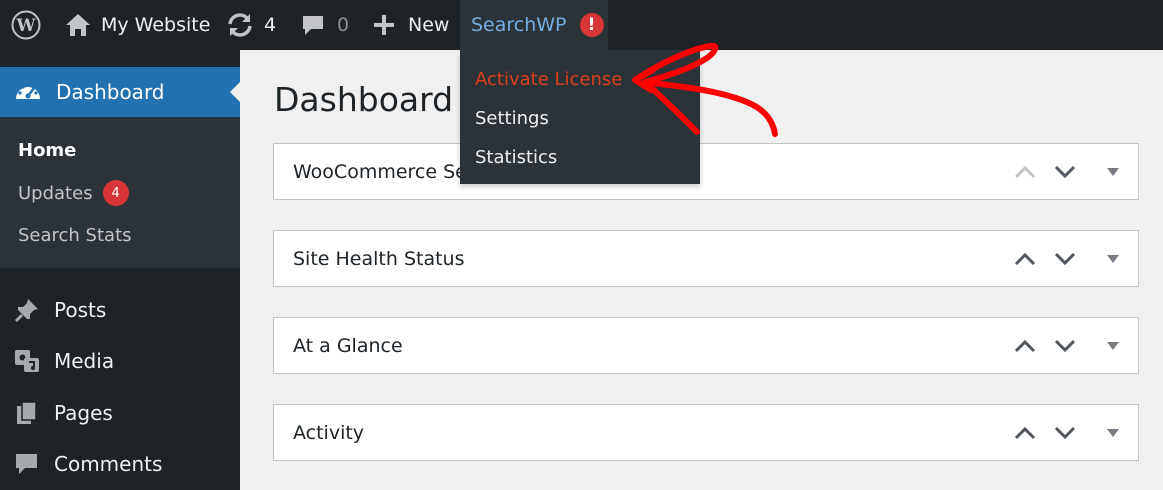  Describe the element at coordinates (240, 25) in the screenshot. I see `updates-icon` at that location.